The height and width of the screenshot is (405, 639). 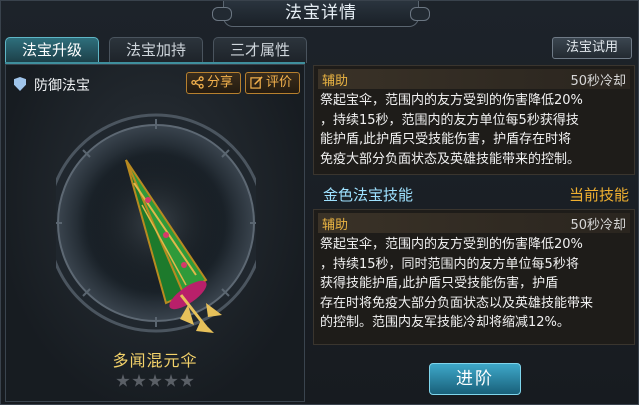 I want to click on page-title: 法宝详情, so click(x=321, y=13).